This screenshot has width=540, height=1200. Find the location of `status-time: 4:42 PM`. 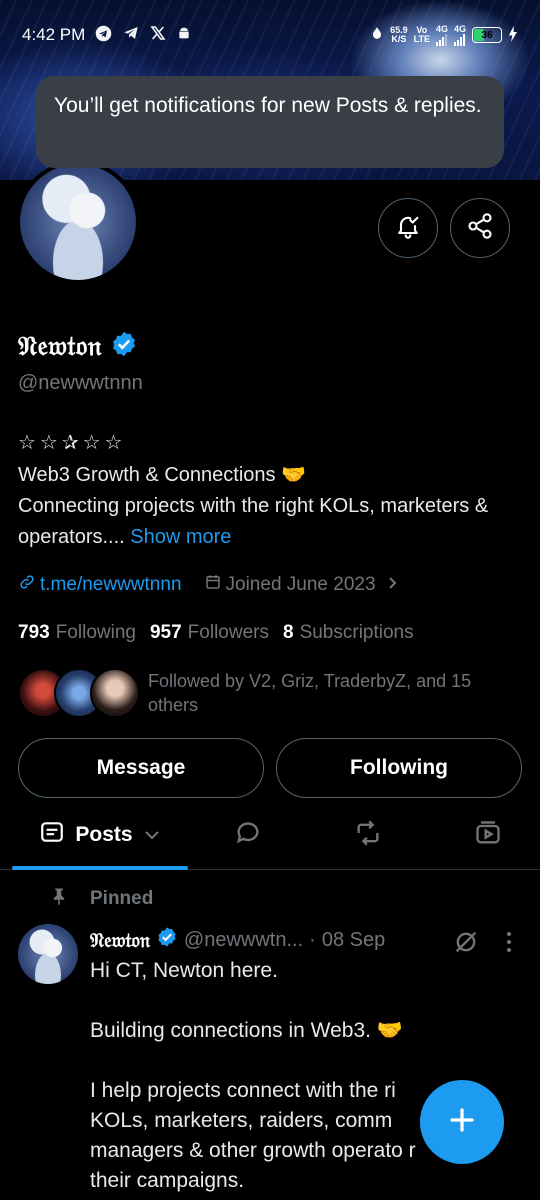

status-time: 4:42 PM is located at coordinates (54, 34).